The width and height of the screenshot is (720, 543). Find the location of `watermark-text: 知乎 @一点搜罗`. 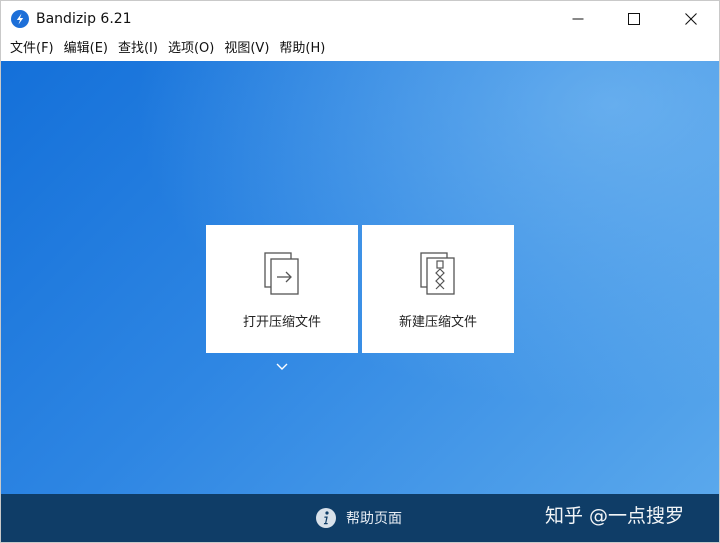

watermark-text: 知乎 @一点搜罗 is located at coordinates (615, 516).